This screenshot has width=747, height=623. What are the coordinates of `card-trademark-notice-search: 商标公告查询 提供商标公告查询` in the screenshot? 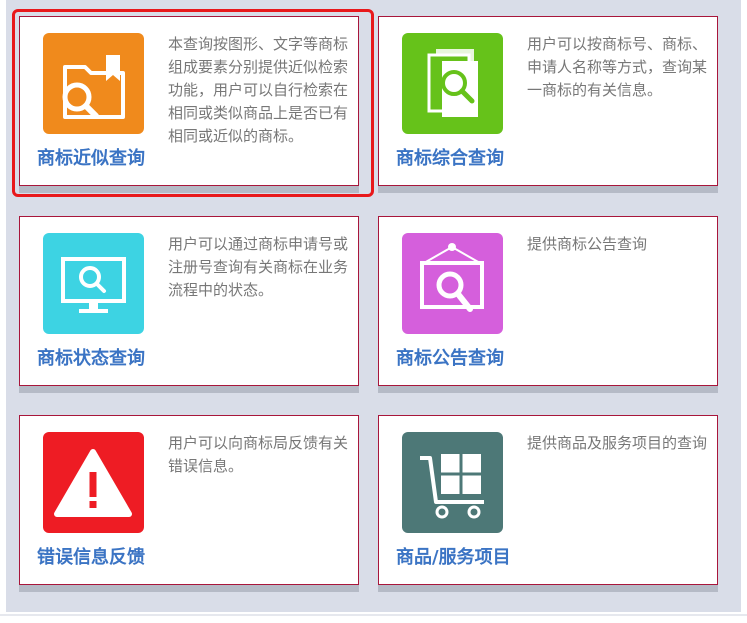 It's located at (548, 304).